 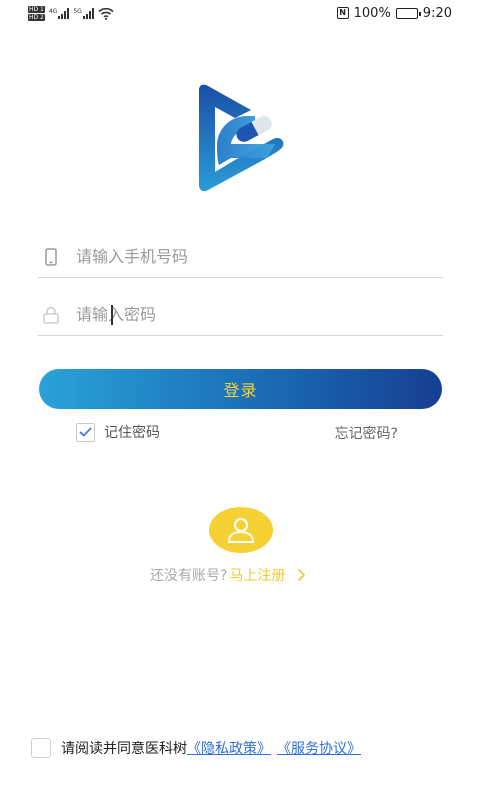 I want to click on signal-icon: 4G, so click(x=59, y=13).